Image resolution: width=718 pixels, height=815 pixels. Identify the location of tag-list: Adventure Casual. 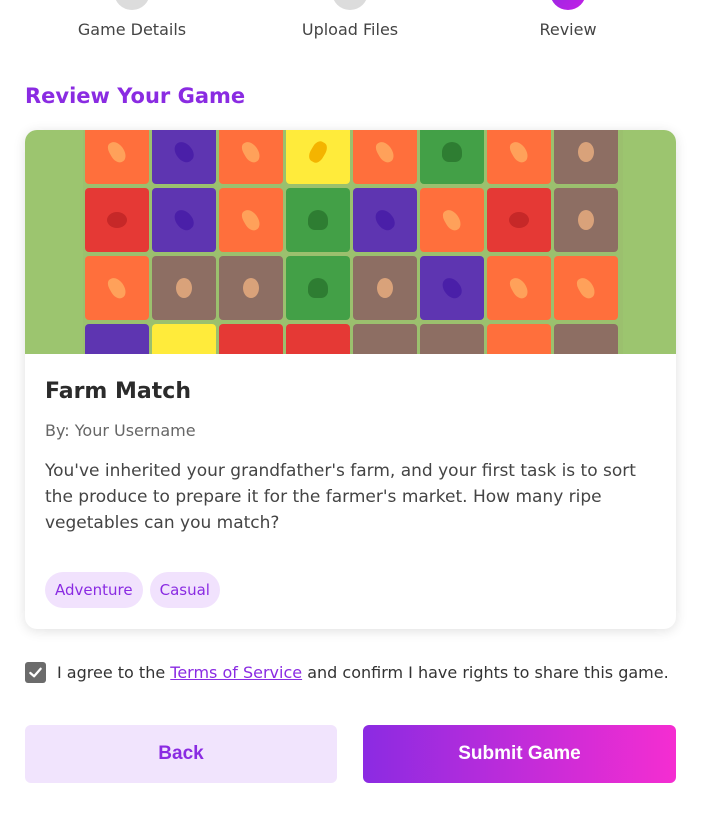
(132, 590).